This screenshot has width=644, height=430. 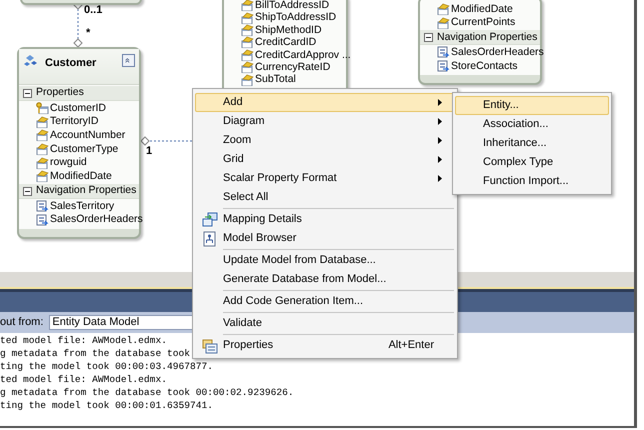 What do you see at coordinates (285, 42) in the screenshot?
I see `property-label: CreditCardID` at bounding box center [285, 42].